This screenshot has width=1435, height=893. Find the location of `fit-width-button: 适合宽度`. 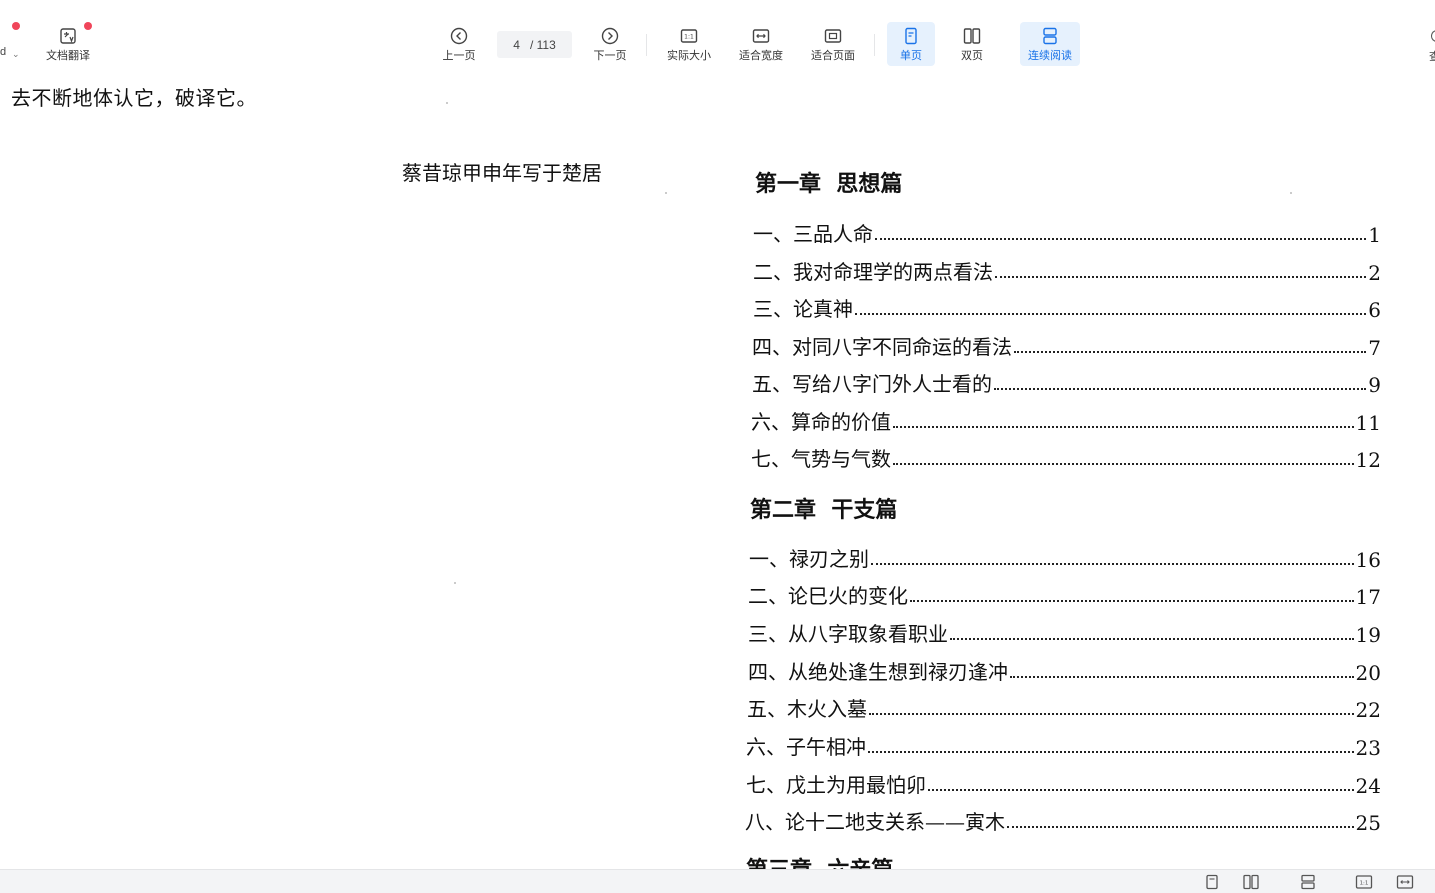

fit-width-button: 适合宽度 is located at coordinates (761, 44).